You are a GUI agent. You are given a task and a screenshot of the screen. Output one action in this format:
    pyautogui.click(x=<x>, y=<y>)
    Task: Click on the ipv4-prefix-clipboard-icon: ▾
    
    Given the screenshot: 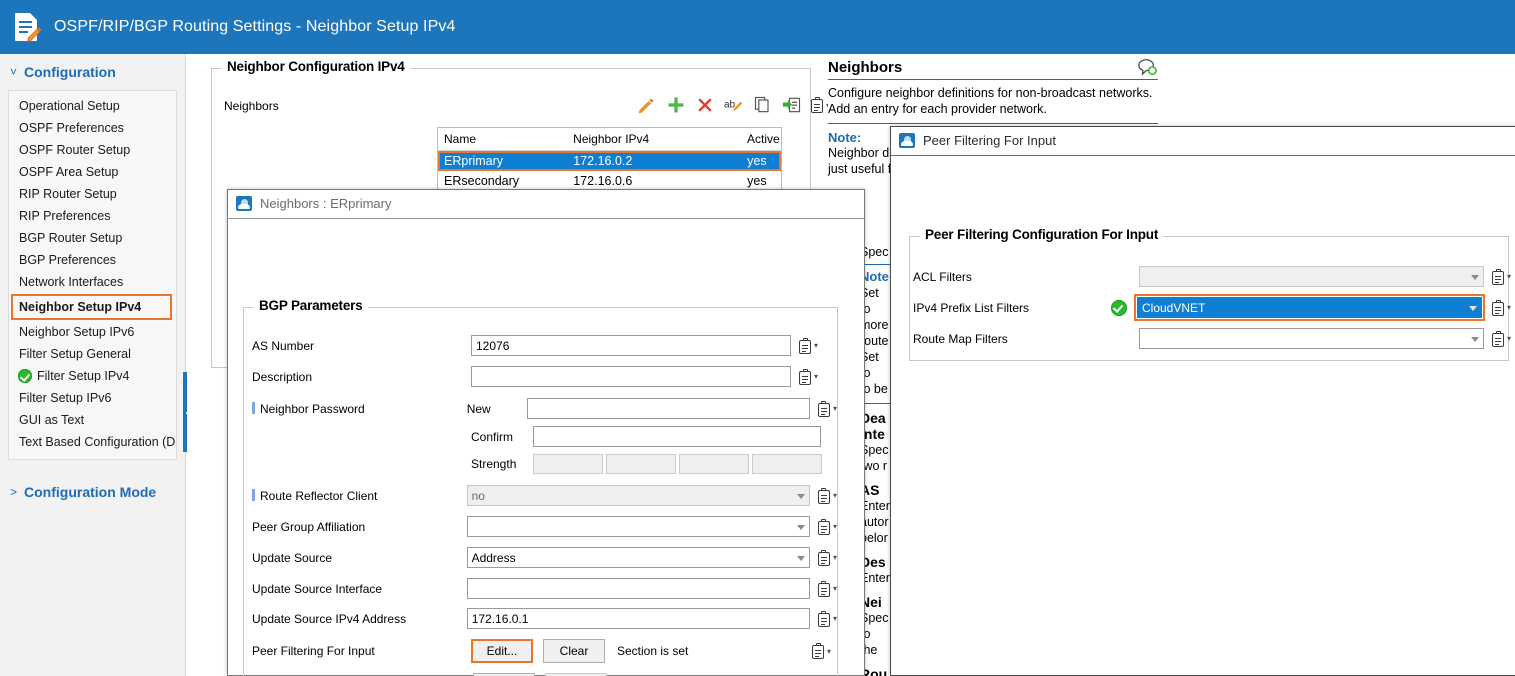 What is the action you would take?
    pyautogui.click(x=1501, y=307)
    